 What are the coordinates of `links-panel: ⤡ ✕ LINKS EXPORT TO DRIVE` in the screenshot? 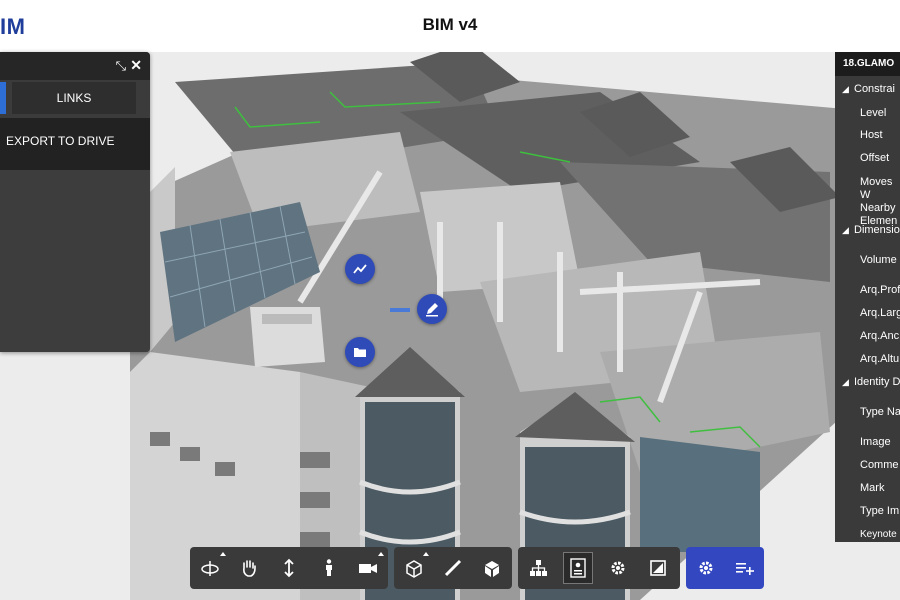 It's located at (75, 202).